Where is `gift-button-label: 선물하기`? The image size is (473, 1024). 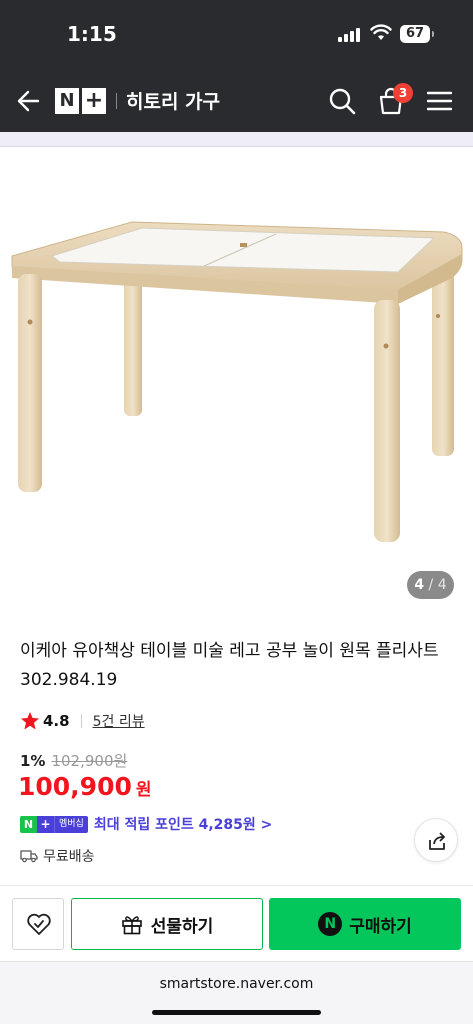
gift-button-label: 선물하기 is located at coordinates (182, 926).